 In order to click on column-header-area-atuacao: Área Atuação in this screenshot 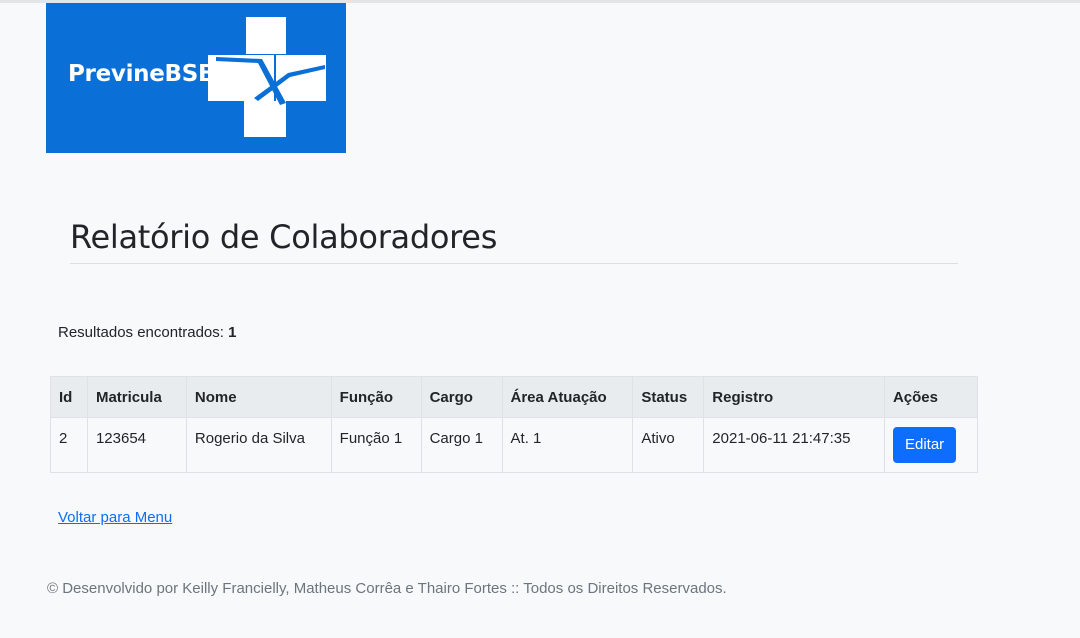, I will do `click(567, 397)`.